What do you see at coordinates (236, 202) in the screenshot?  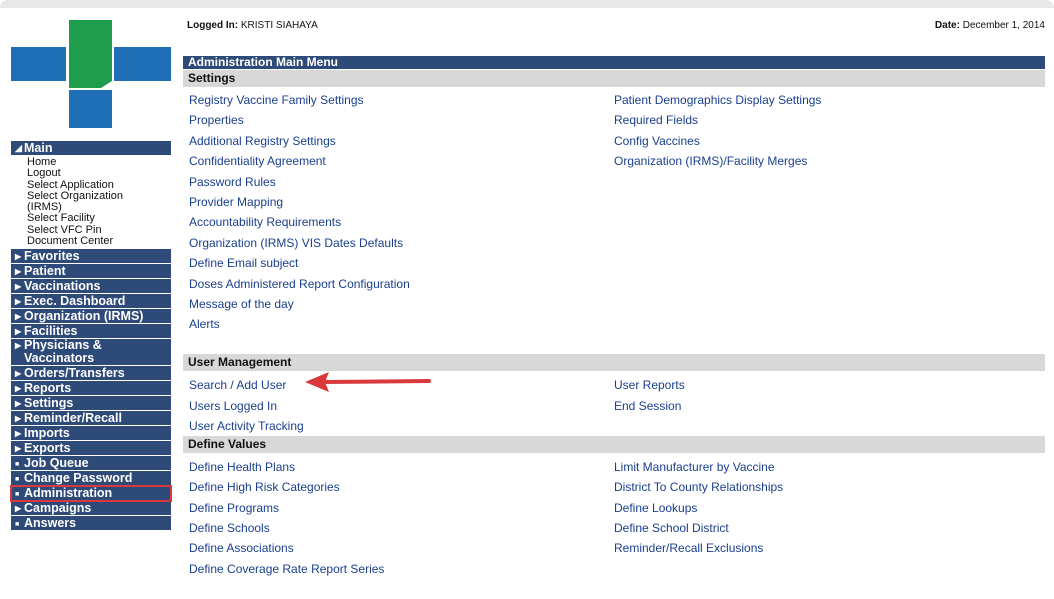 I see `link-provider-mapping: Provider Mapping` at bounding box center [236, 202].